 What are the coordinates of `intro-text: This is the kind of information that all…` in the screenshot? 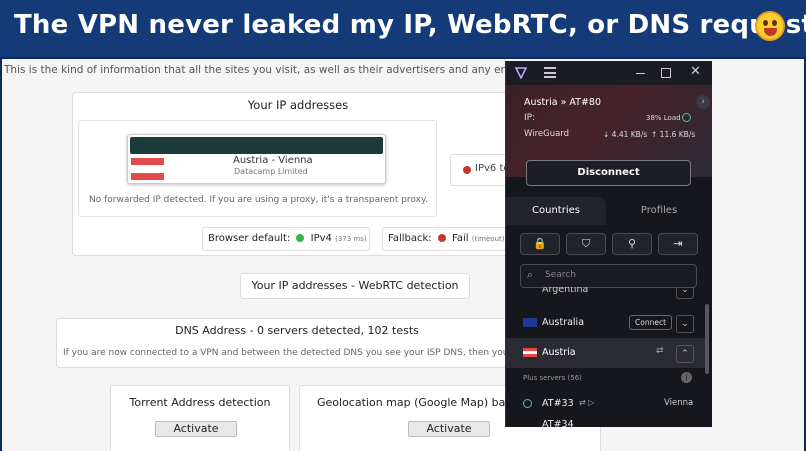 It's located at (274, 70).